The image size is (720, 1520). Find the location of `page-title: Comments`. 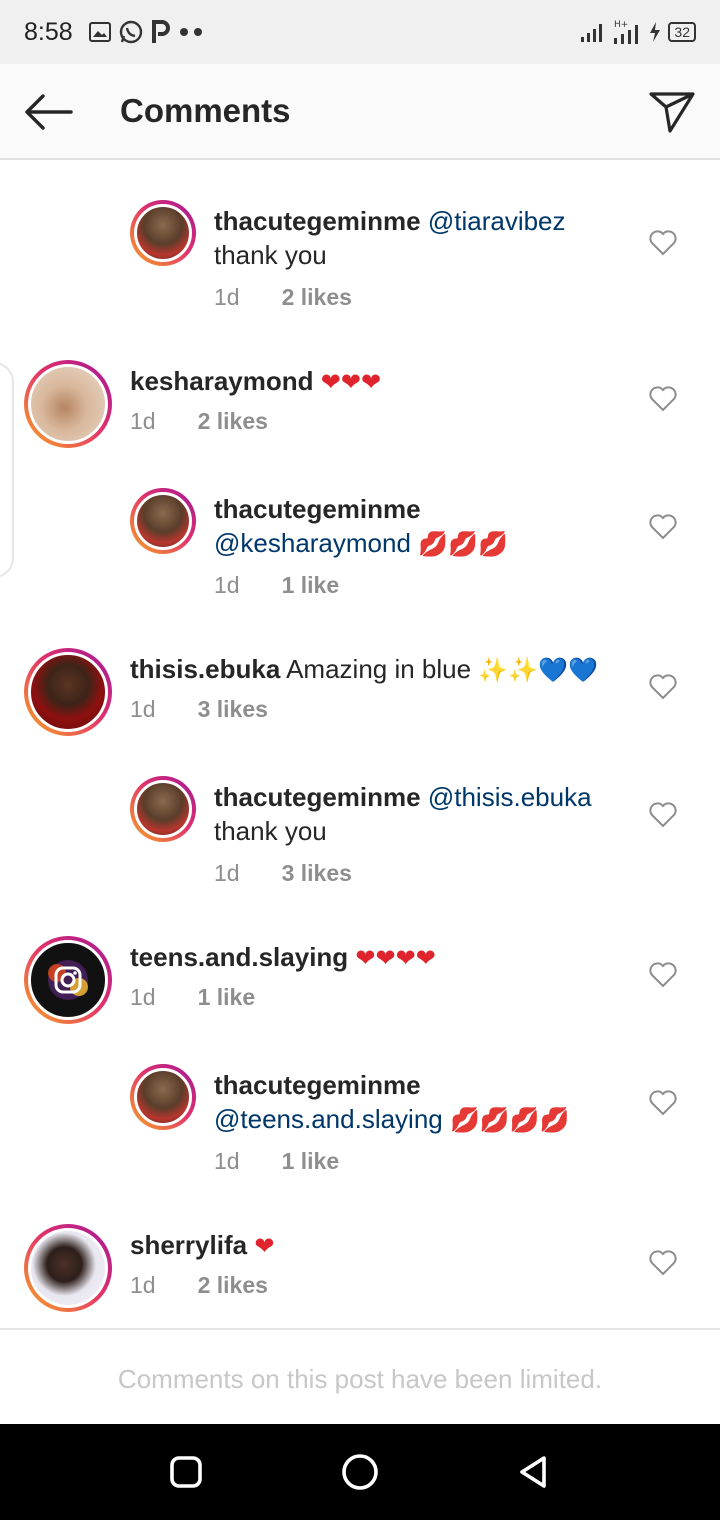

page-title: Comments is located at coordinates (205, 110).